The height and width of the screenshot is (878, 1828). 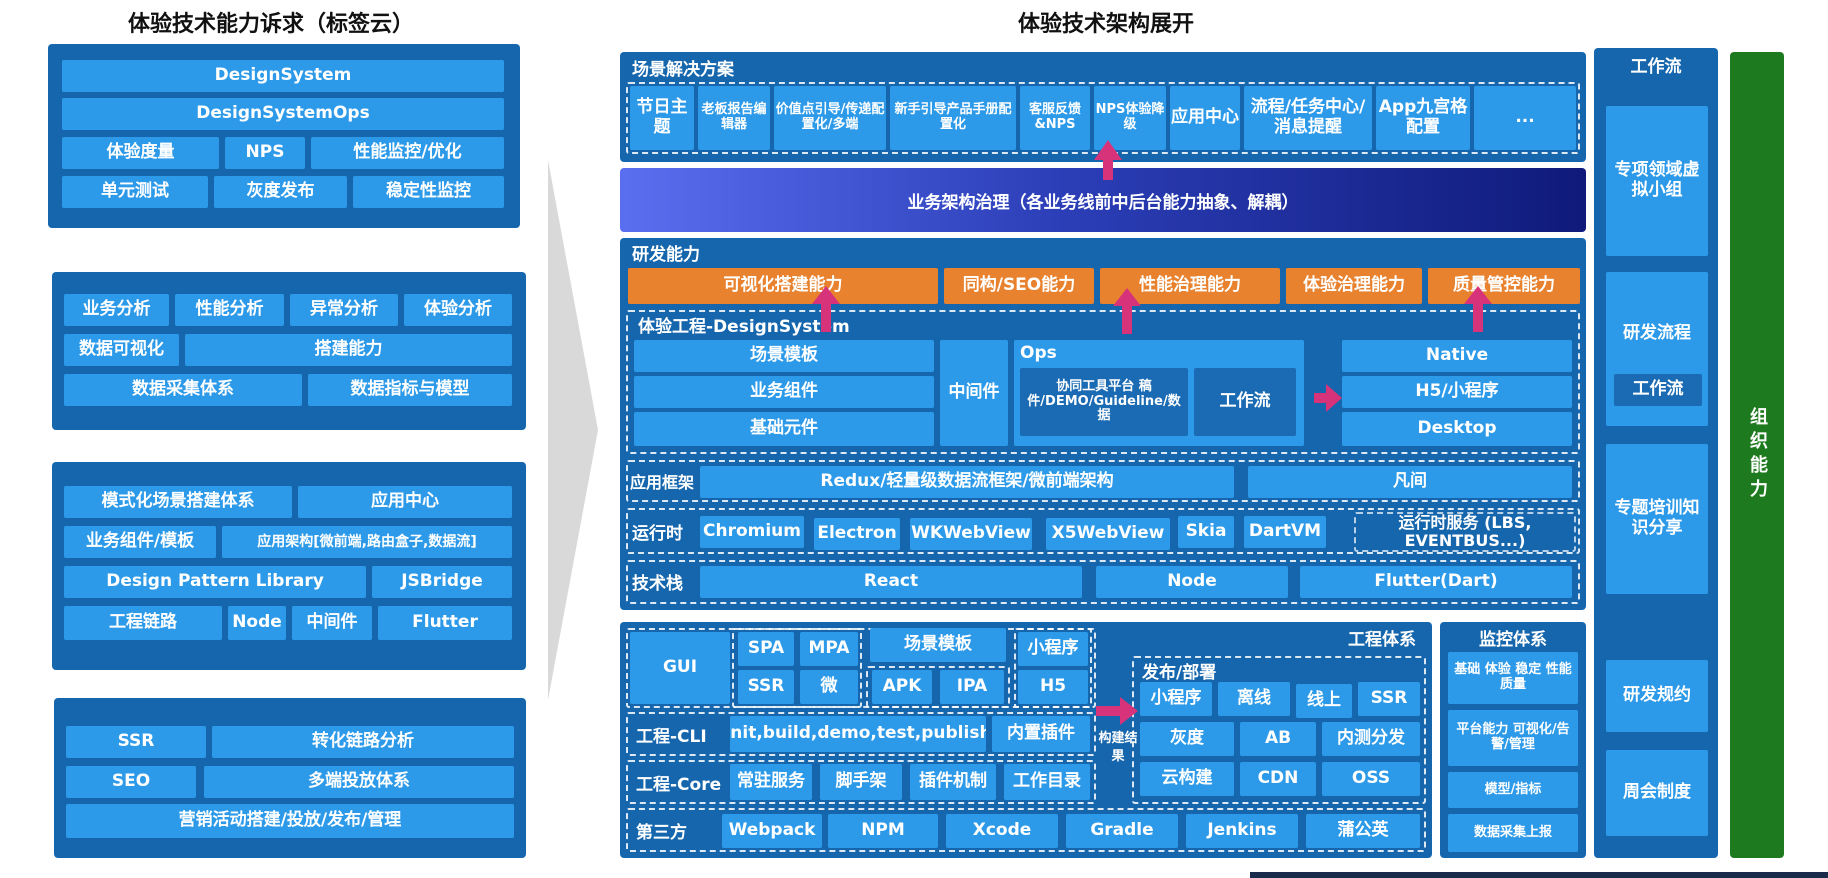 What do you see at coordinates (1539, 875) in the screenshot?
I see `bottom-stripe` at bounding box center [1539, 875].